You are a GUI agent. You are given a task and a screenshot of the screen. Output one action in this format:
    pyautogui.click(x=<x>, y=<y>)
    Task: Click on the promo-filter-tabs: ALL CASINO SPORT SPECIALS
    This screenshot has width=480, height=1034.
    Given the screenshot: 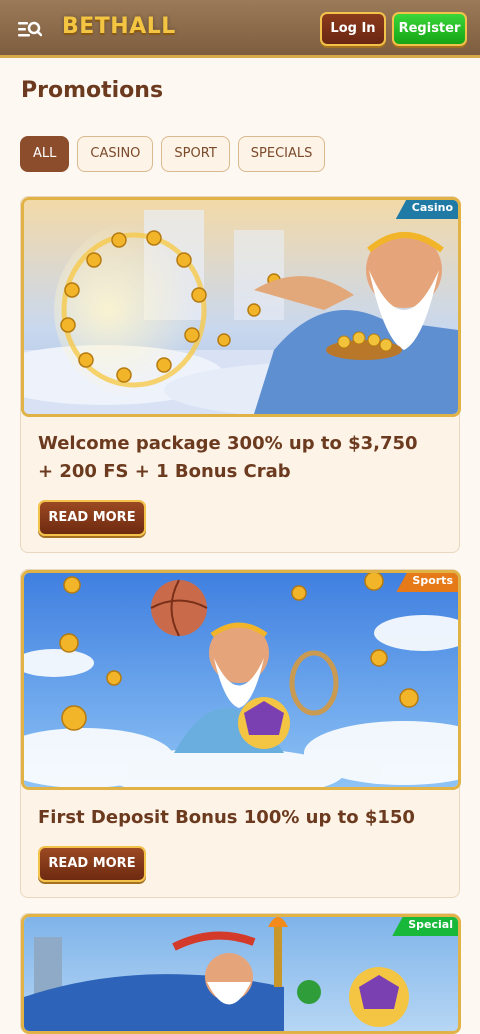 What is the action you would take?
    pyautogui.click(x=173, y=154)
    